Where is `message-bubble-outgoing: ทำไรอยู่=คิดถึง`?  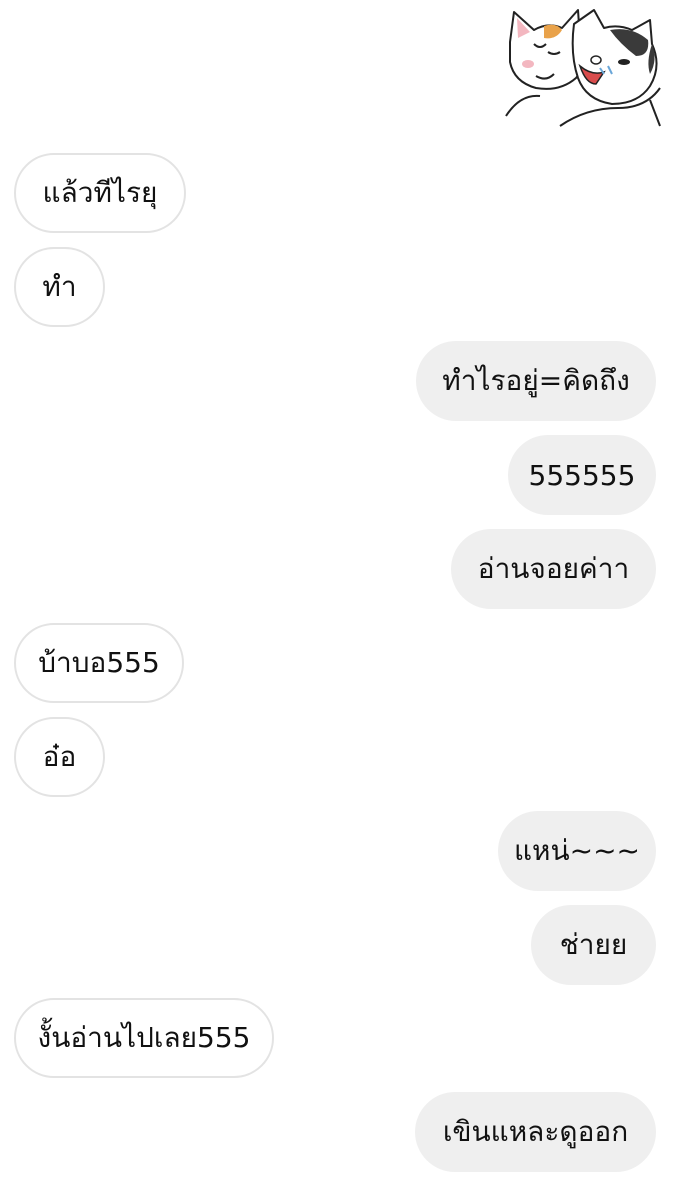
message-bubble-outgoing: ทำไรอยู่=คิดถึง is located at coordinates (536, 381).